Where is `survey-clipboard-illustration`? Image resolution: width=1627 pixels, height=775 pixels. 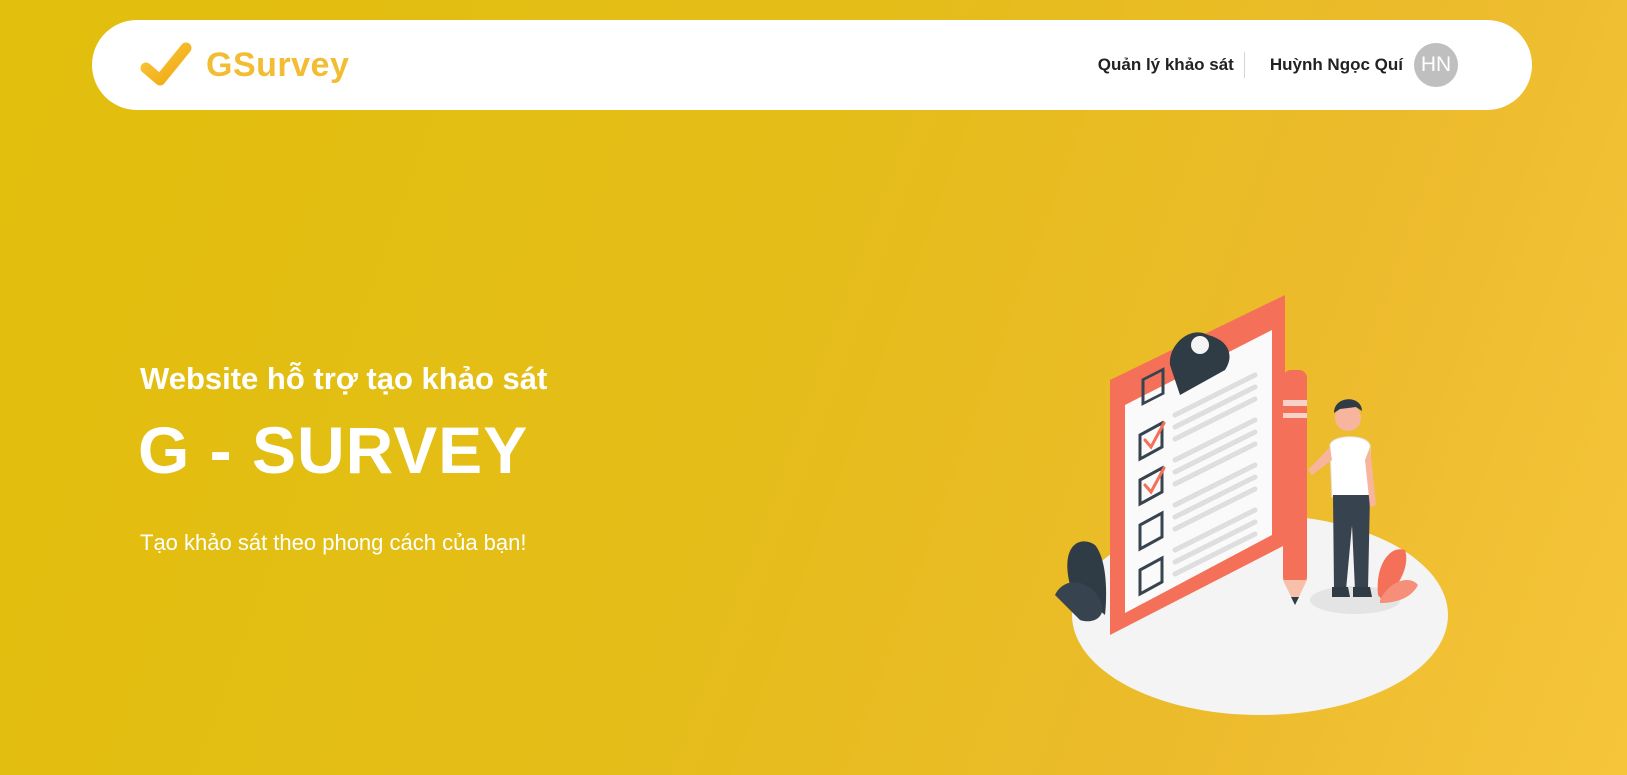 survey-clipboard-illustration is located at coordinates (1251, 505).